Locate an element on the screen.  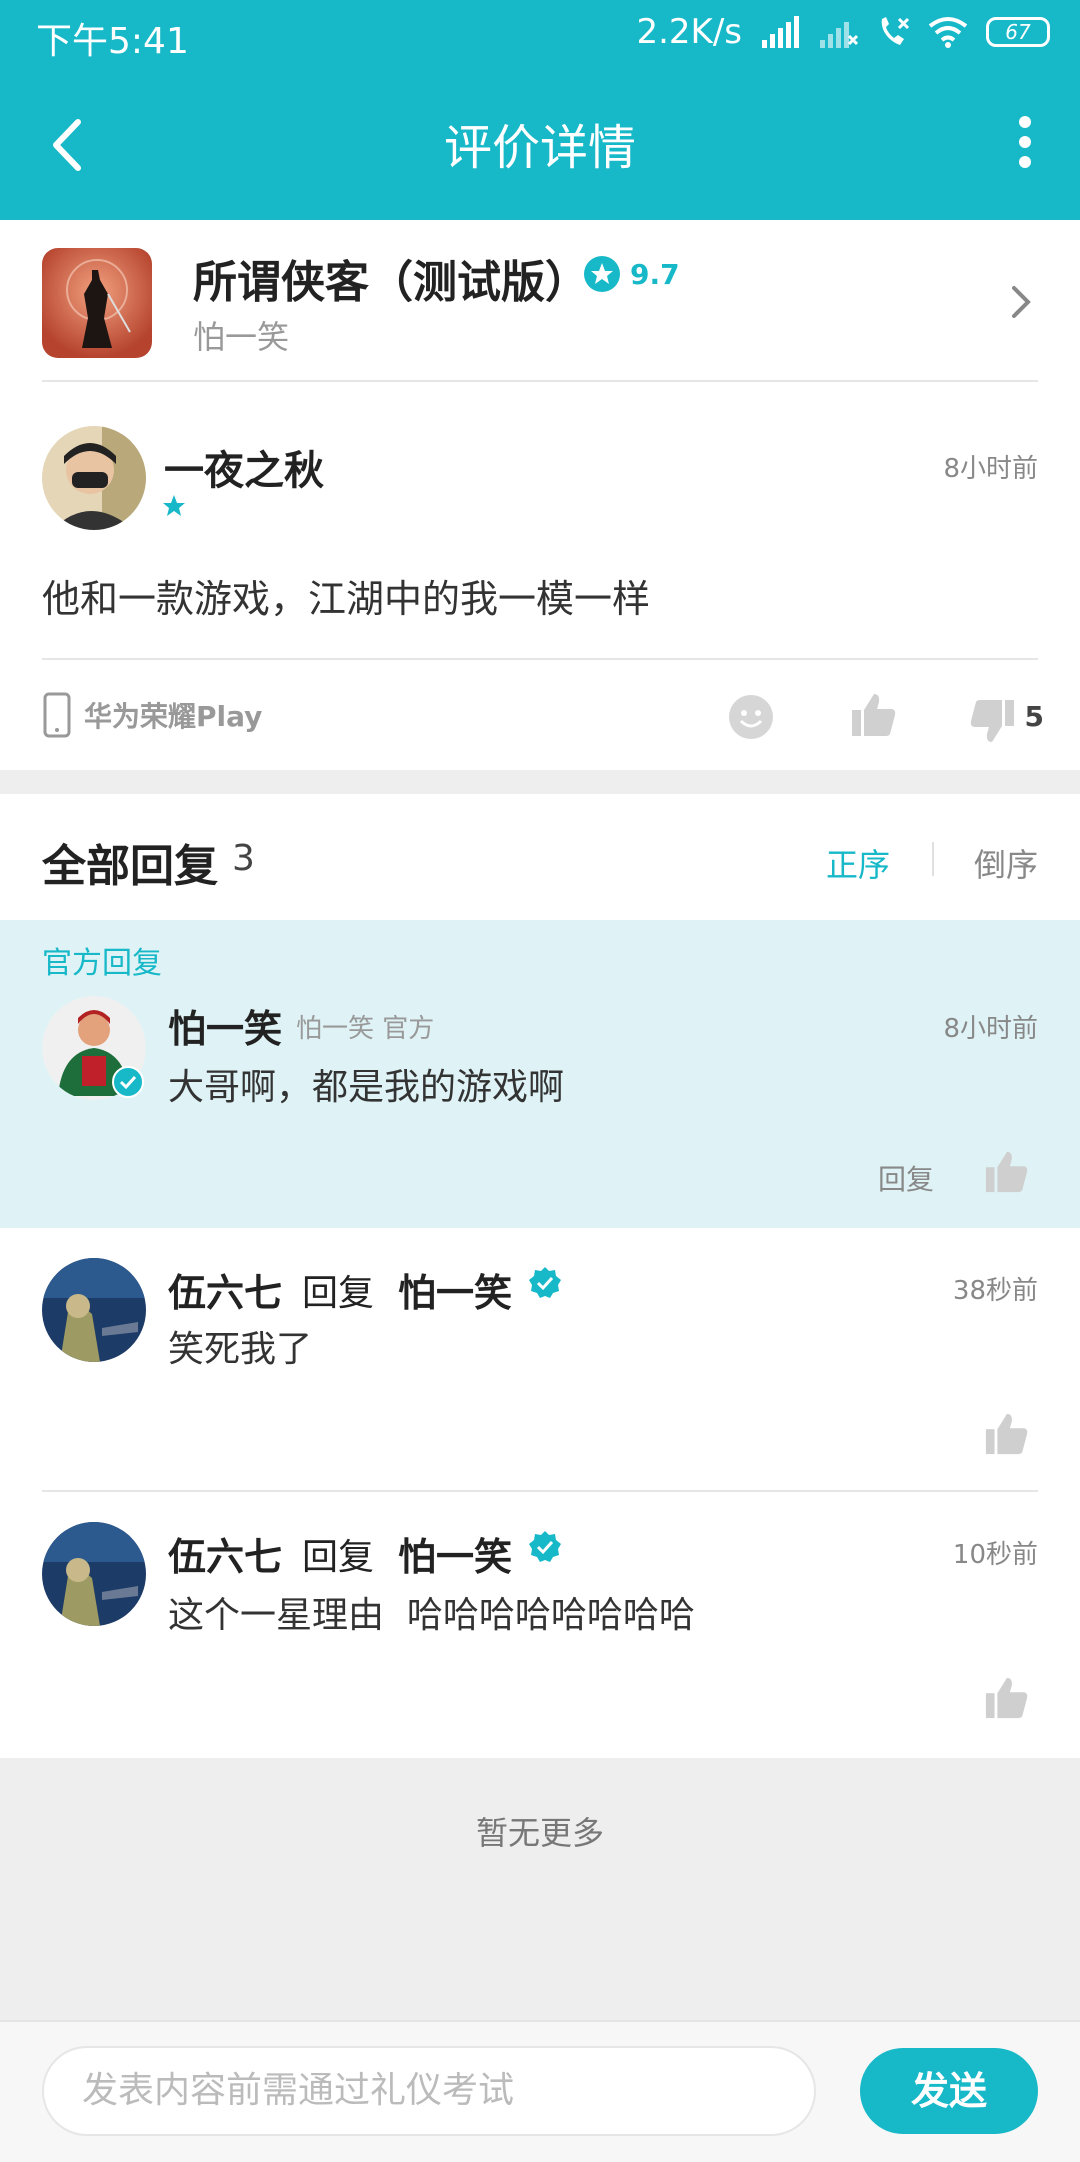
app-name: 所谓侠客（测试版） is located at coordinates (391, 282).